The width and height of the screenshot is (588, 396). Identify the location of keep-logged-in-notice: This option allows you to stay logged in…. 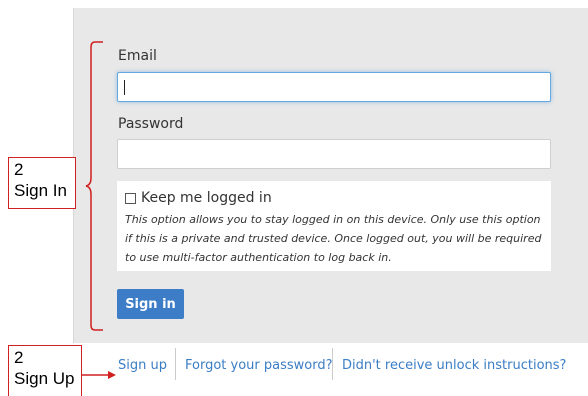
(333, 238).